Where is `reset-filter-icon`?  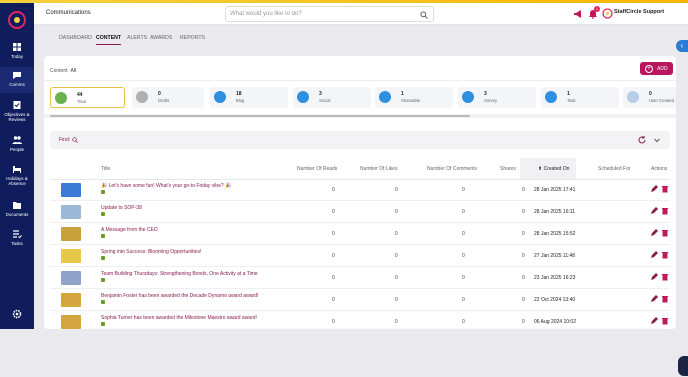 reset-filter-icon is located at coordinates (642, 140).